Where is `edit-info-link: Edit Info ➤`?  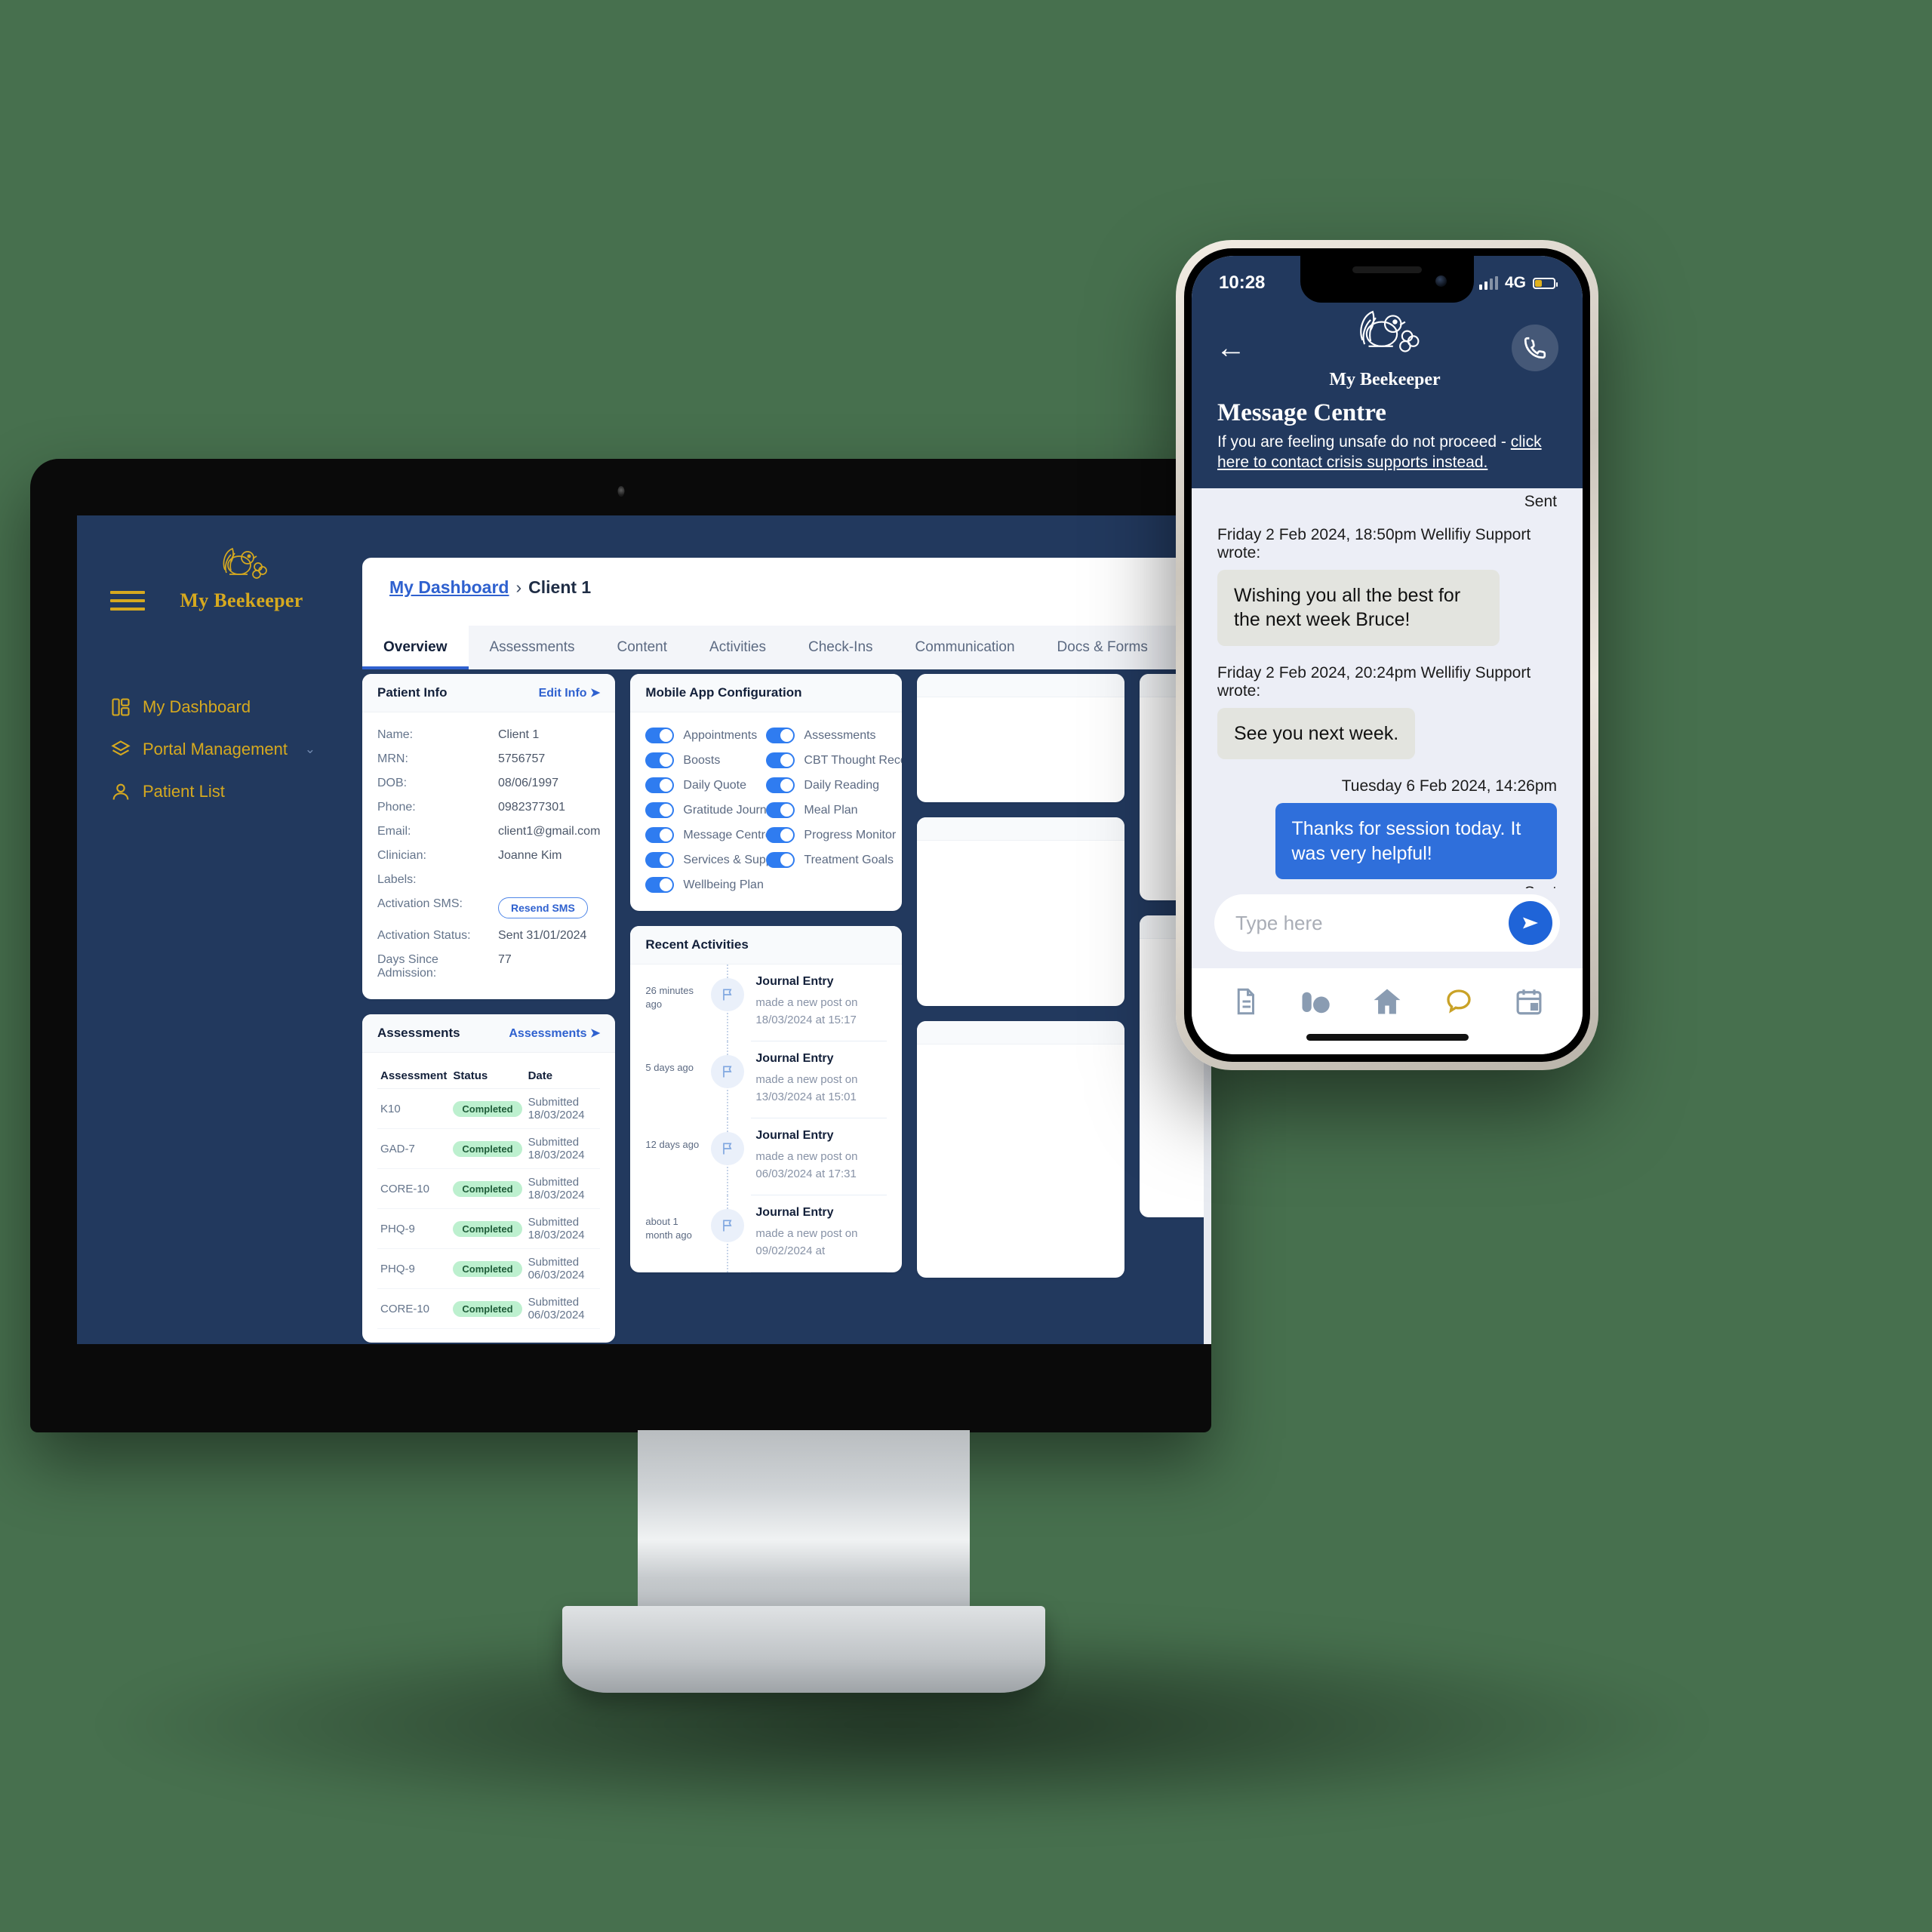
edit-info-link: Edit Info ➤ is located at coordinates (570, 692).